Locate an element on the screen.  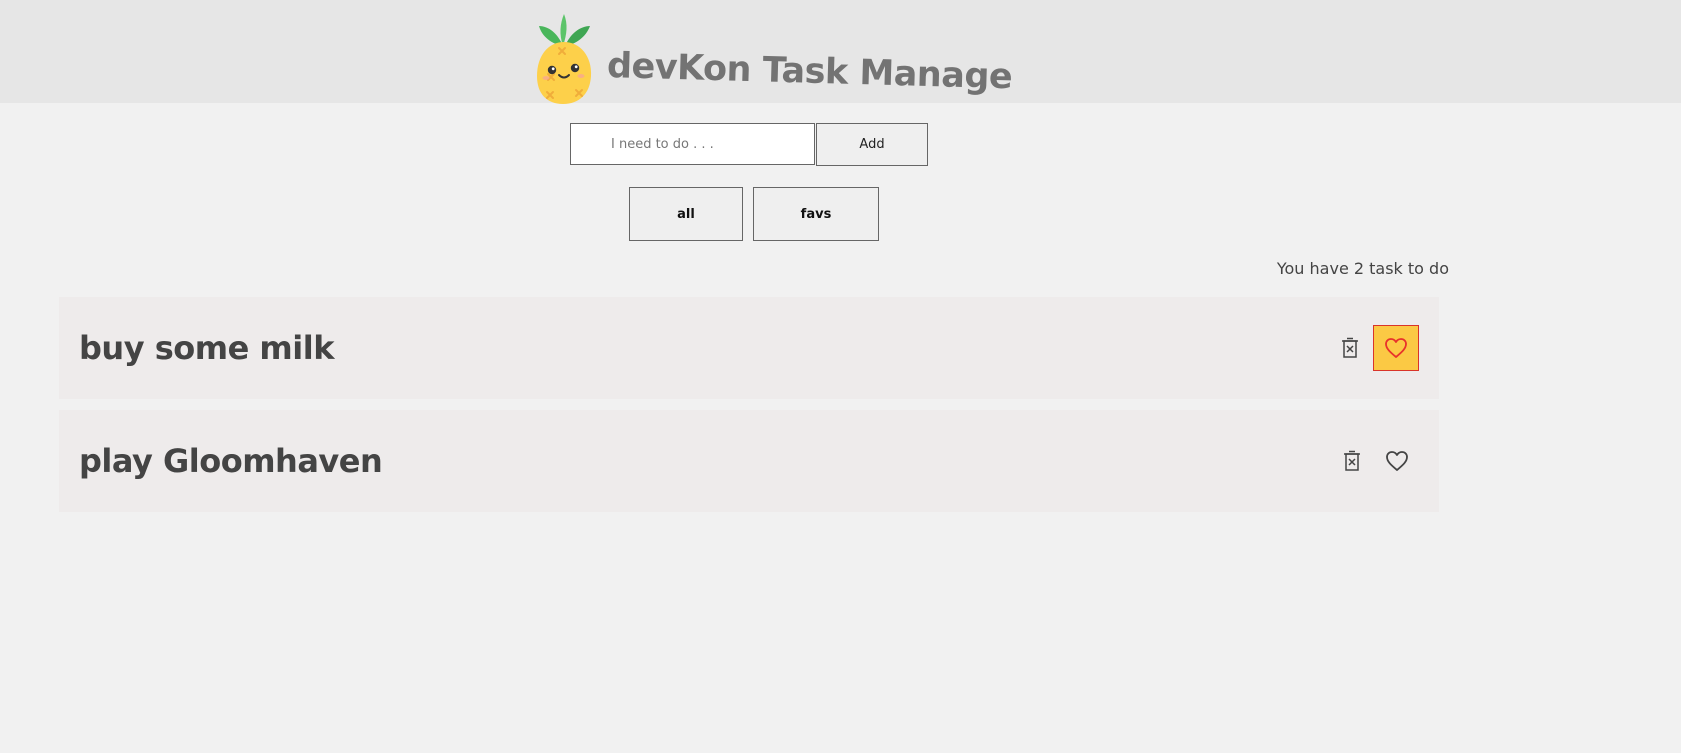
task-title: buy some milk is located at coordinates (206, 348).